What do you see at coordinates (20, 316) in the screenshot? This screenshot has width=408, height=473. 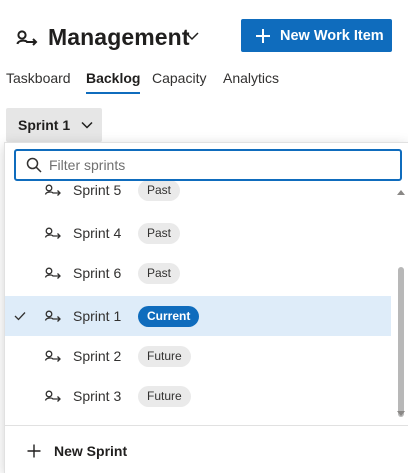 I see `checkmark-icon` at bounding box center [20, 316].